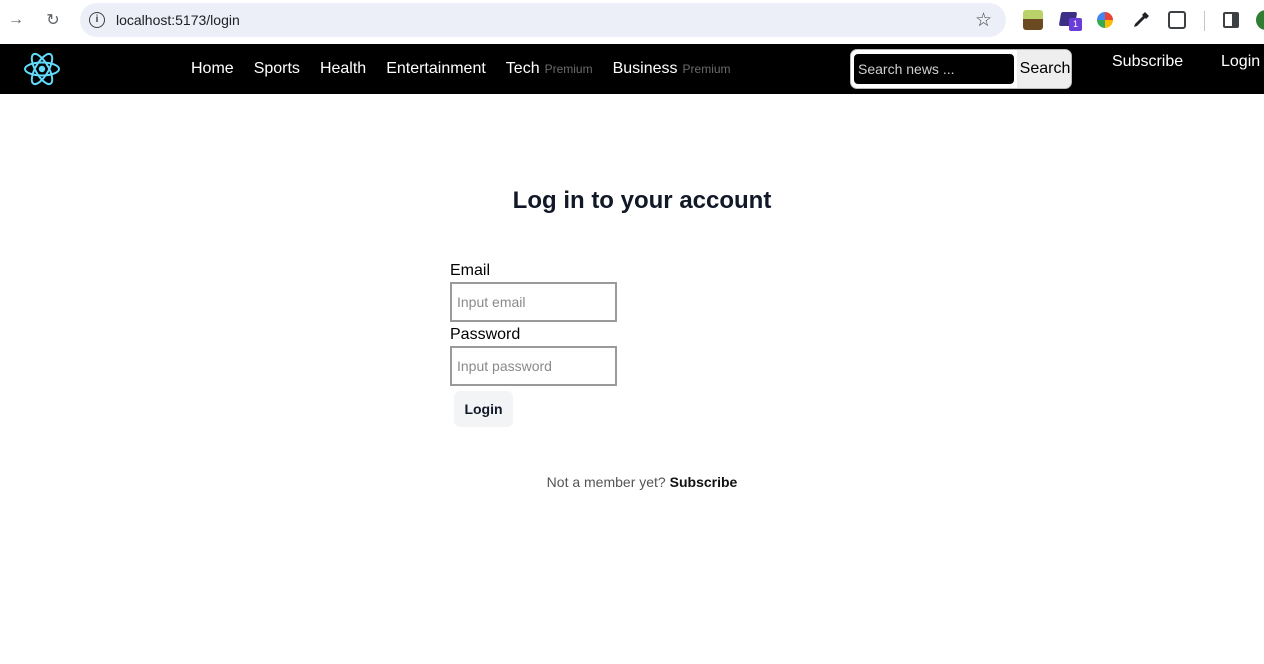  What do you see at coordinates (642, 200) in the screenshot?
I see `page-title: Log in to your account` at bounding box center [642, 200].